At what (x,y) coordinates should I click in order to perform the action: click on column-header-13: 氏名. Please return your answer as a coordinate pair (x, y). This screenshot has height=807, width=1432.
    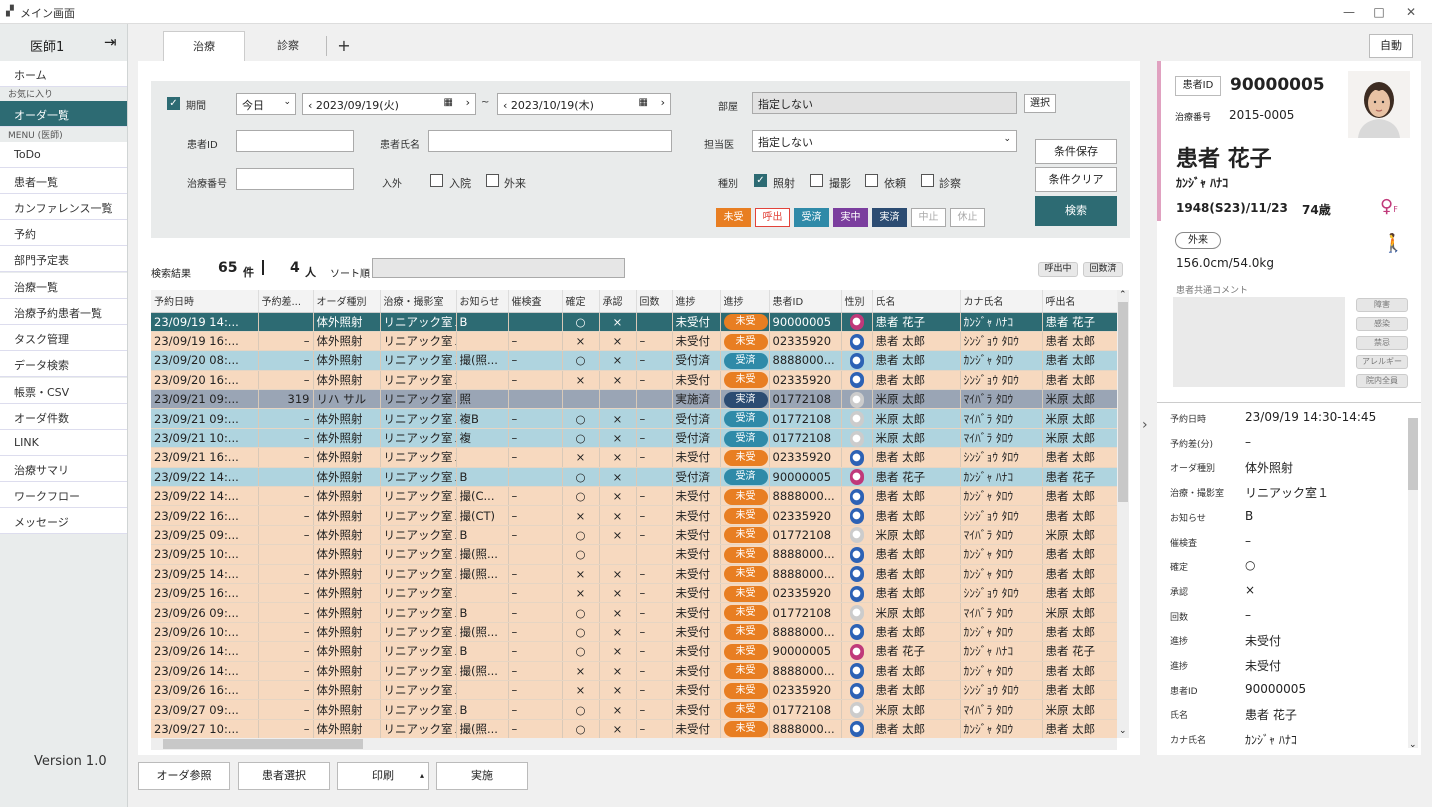
    Looking at the image, I should click on (916, 301).